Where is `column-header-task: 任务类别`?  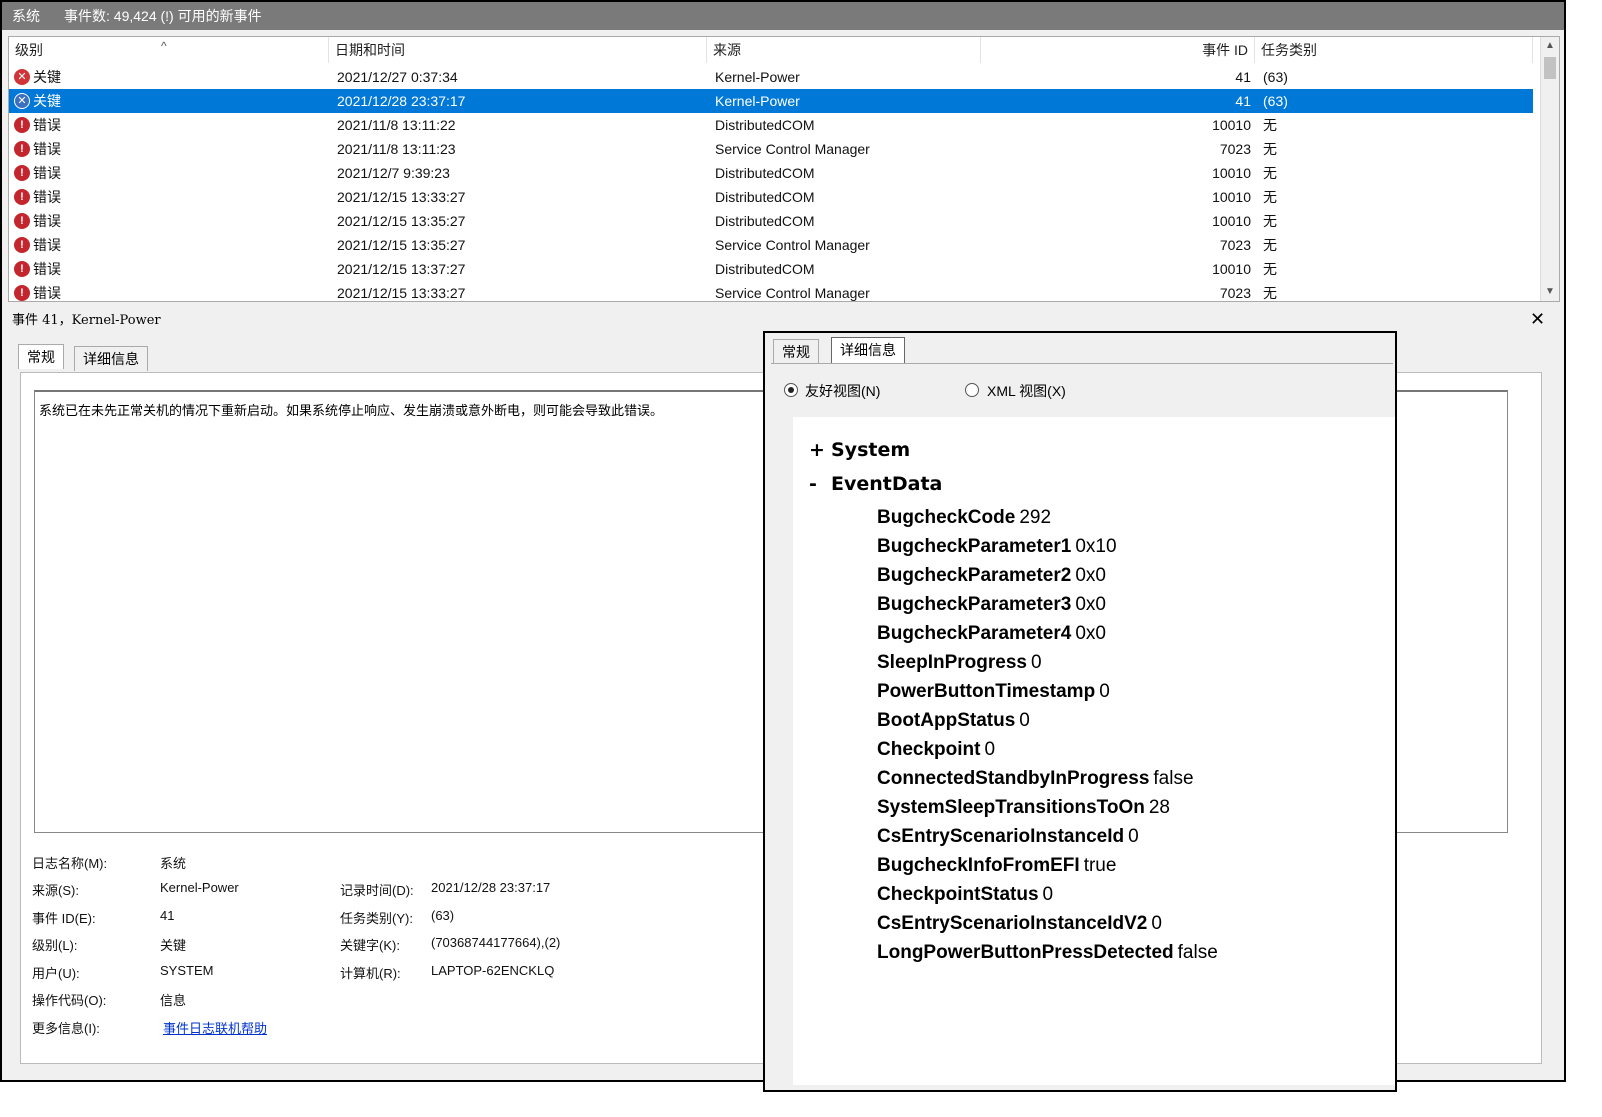
column-header-task: 任务类别 is located at coordinates (1394, 50).